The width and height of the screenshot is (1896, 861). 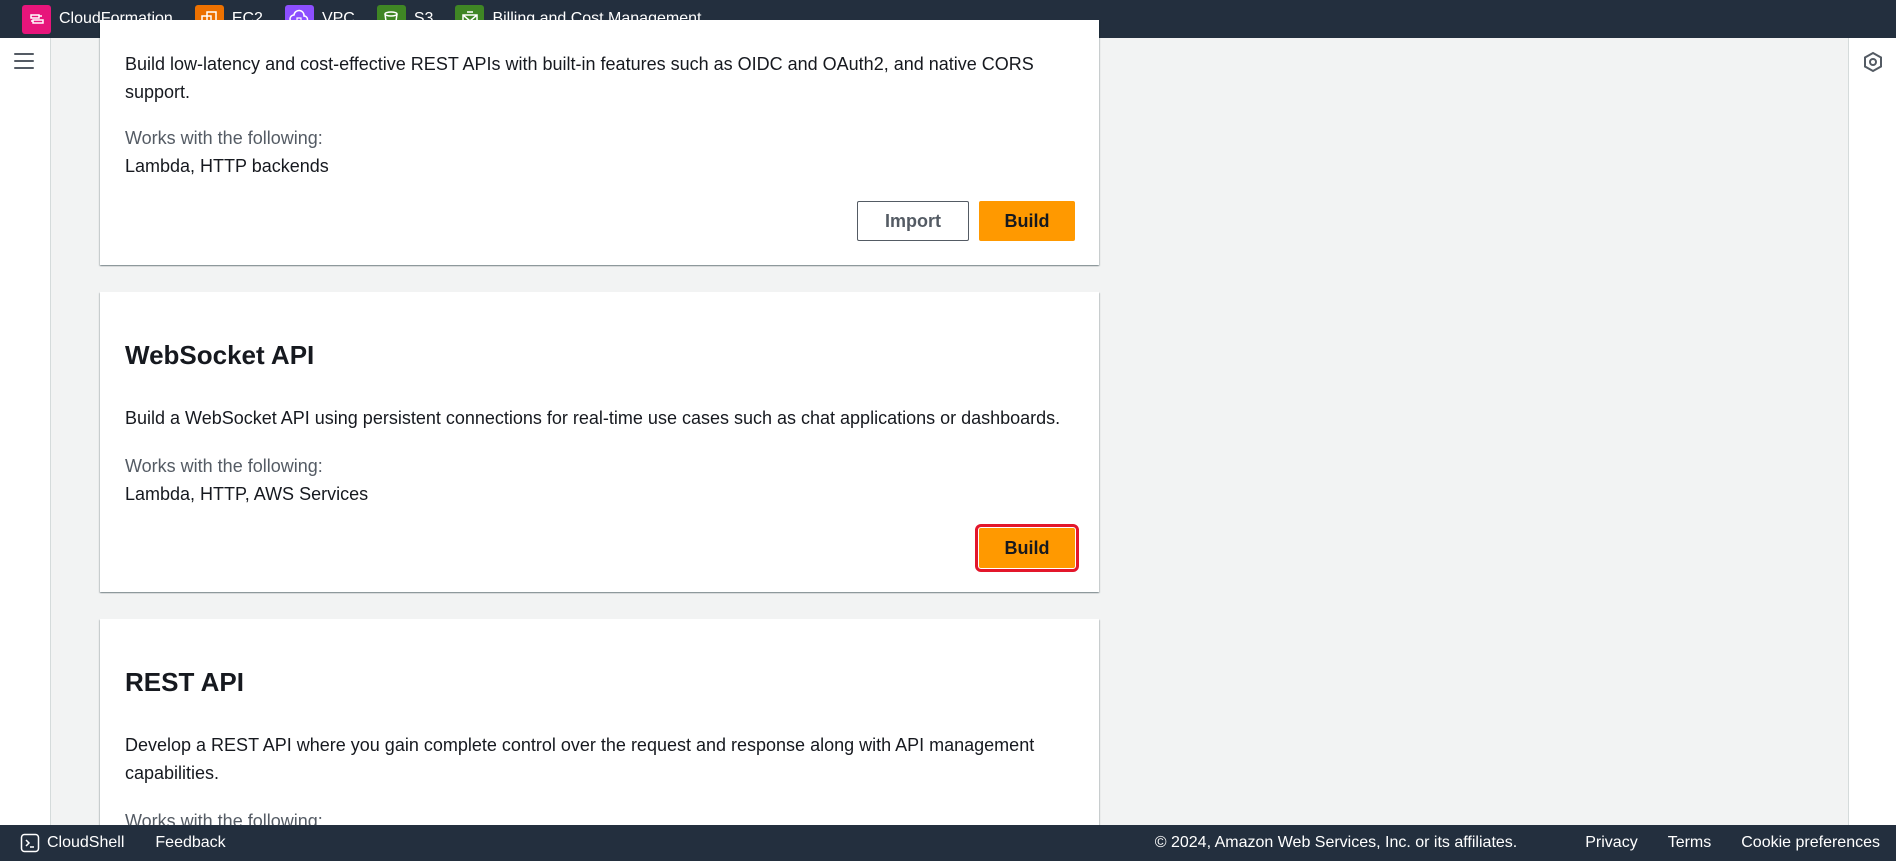 I want to click on feedback-link: Feedback, so click(x=190, y=843).